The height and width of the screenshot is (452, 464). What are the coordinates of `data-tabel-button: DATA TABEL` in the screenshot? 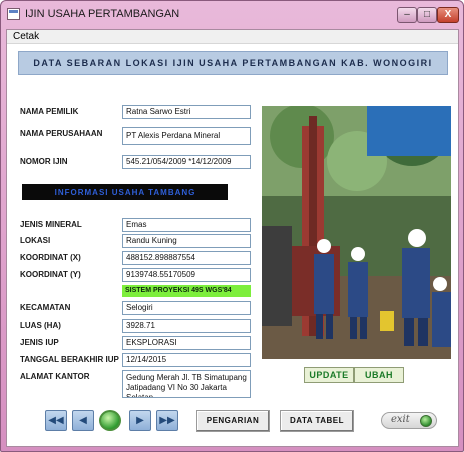 It's located at (317, 421).